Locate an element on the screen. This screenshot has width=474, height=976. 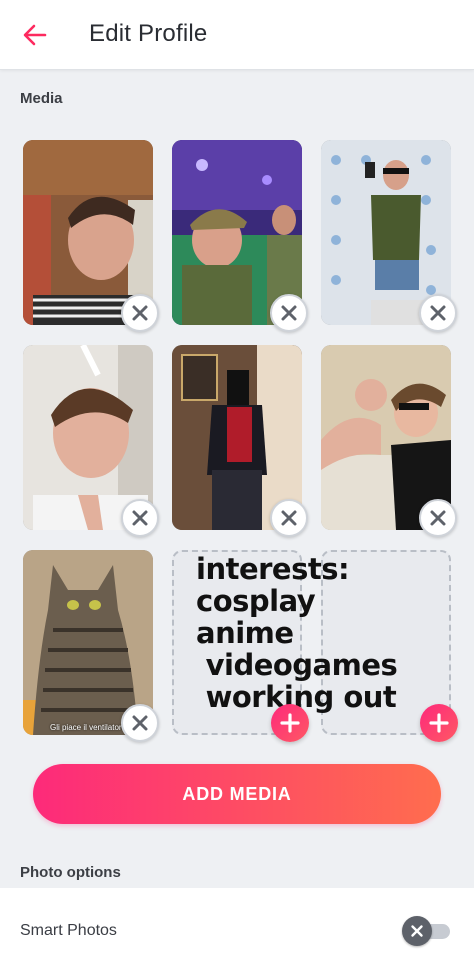
page-title: Edit Profile is located at coordinates (148, 33).